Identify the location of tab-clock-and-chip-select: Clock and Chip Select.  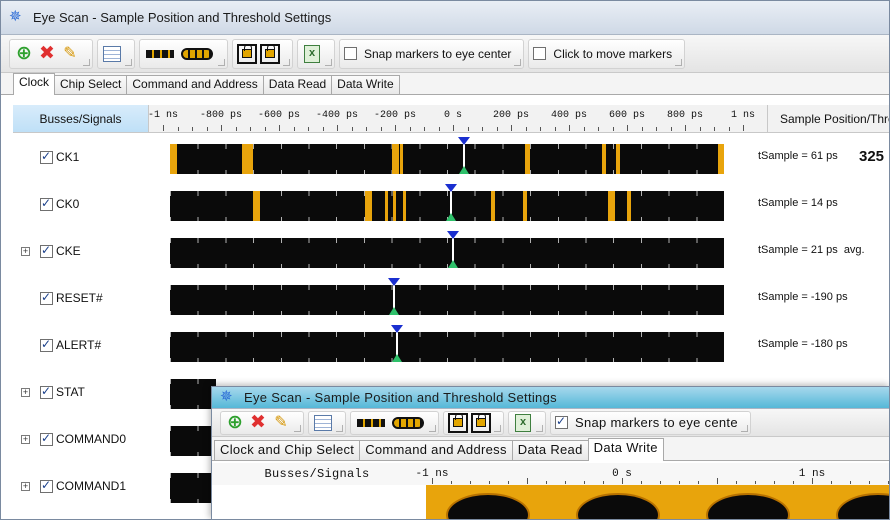
(287, 450).